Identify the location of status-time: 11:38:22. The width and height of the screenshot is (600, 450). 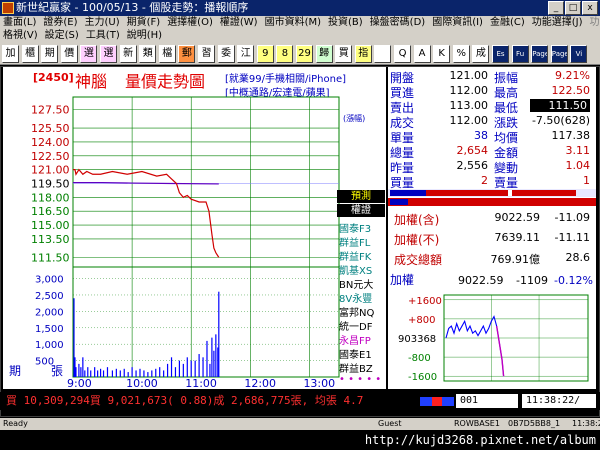
(586, 423).